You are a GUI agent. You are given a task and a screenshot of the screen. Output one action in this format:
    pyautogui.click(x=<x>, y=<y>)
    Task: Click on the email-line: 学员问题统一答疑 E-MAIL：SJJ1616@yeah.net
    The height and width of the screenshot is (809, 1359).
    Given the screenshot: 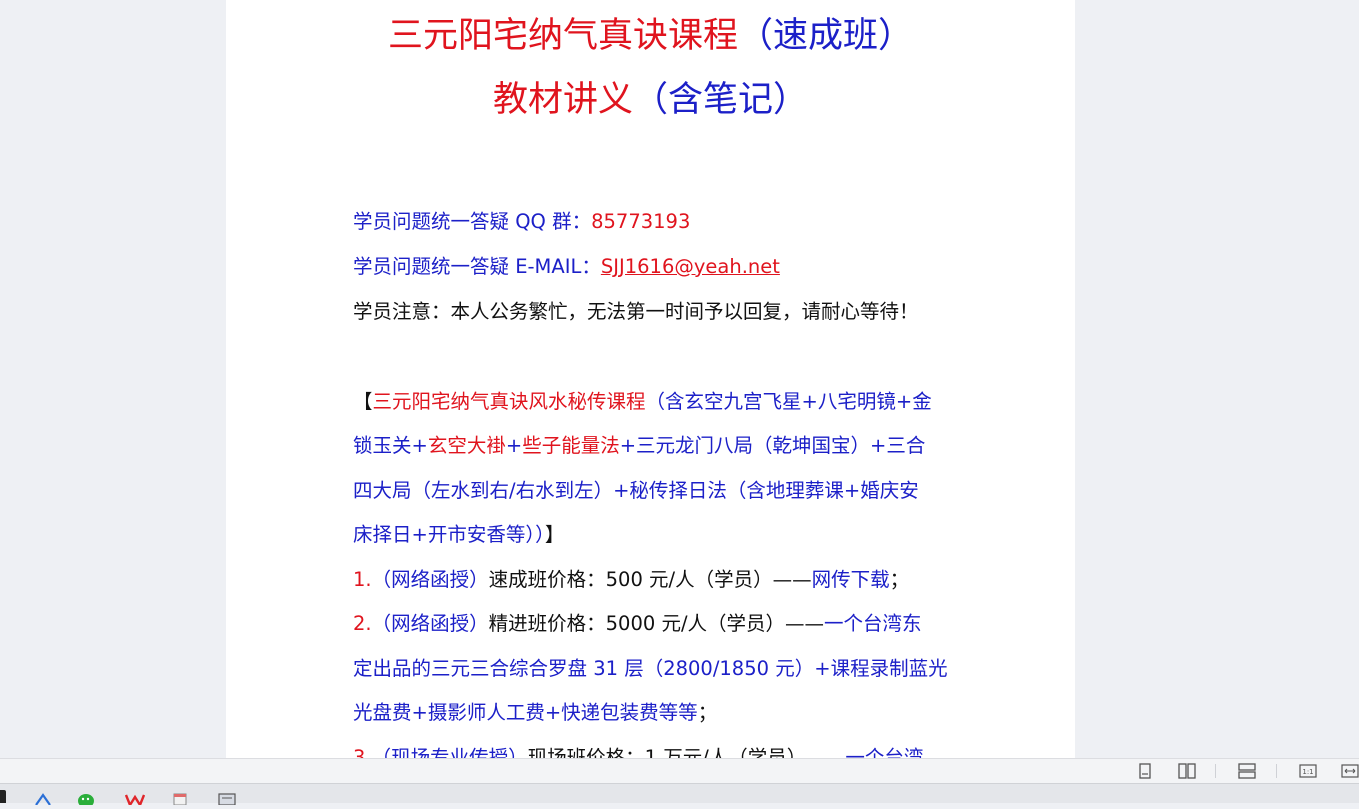 What is the action you would take?
    pyautogui.click(x=566, y=267)
    